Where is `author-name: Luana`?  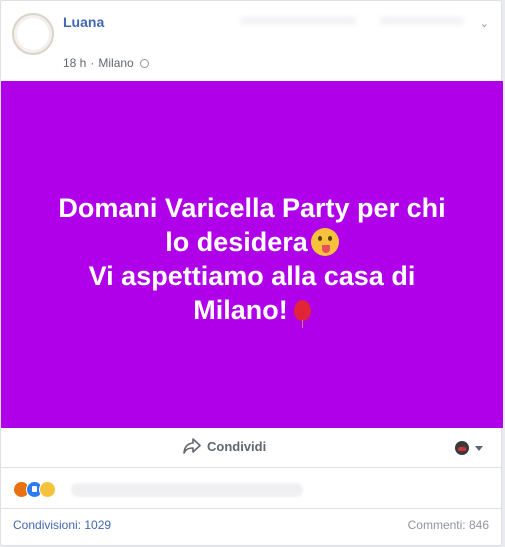 author-name: Luana is located at coordinates (83, 22).